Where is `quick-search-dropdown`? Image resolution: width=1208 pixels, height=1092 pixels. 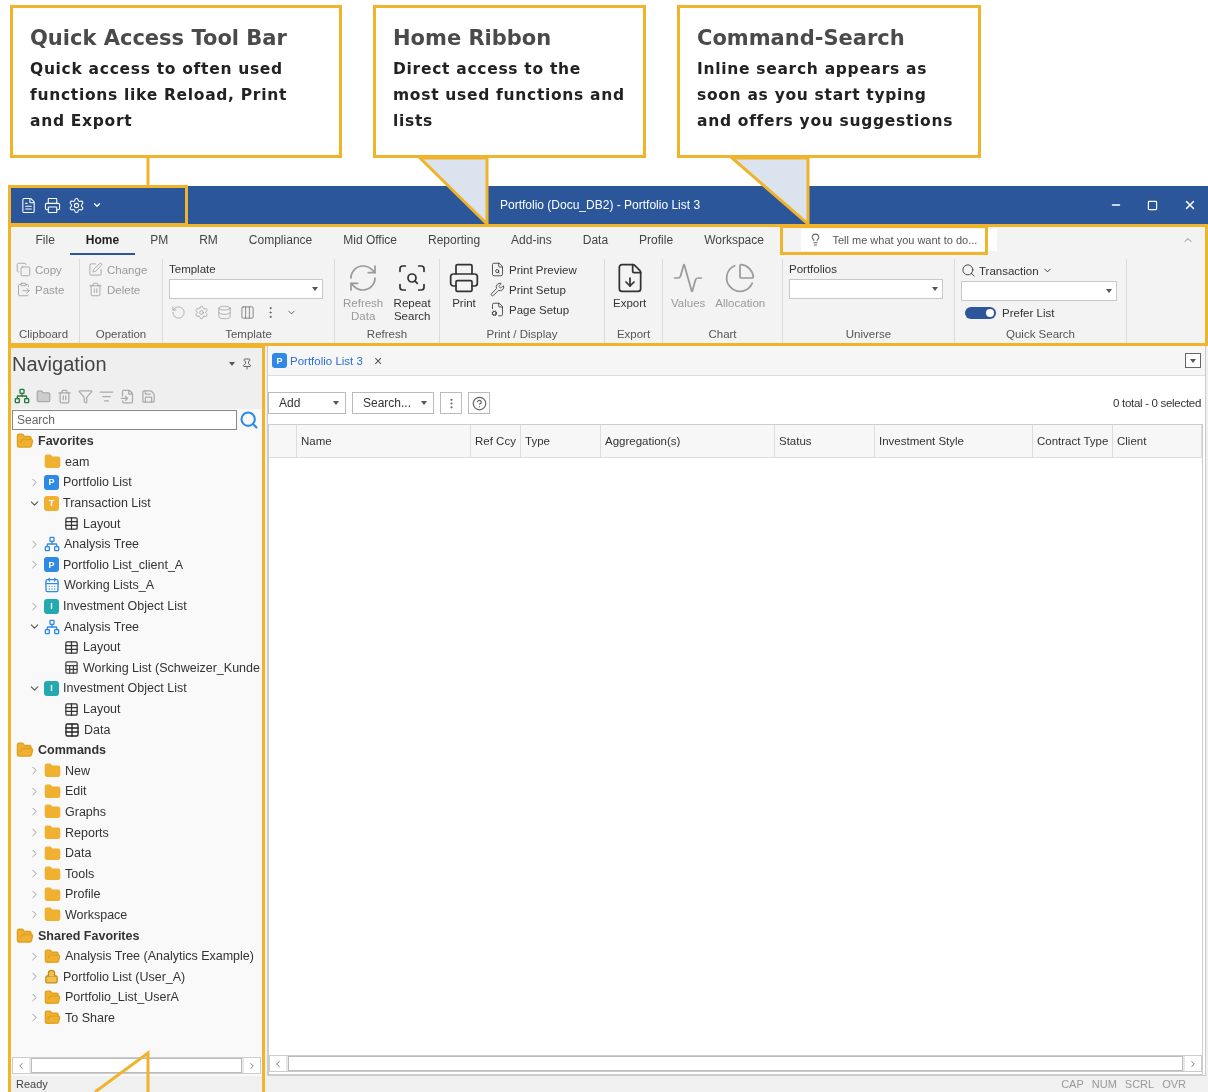 quick-search-dropdown is located at coordinates (1039, 291).